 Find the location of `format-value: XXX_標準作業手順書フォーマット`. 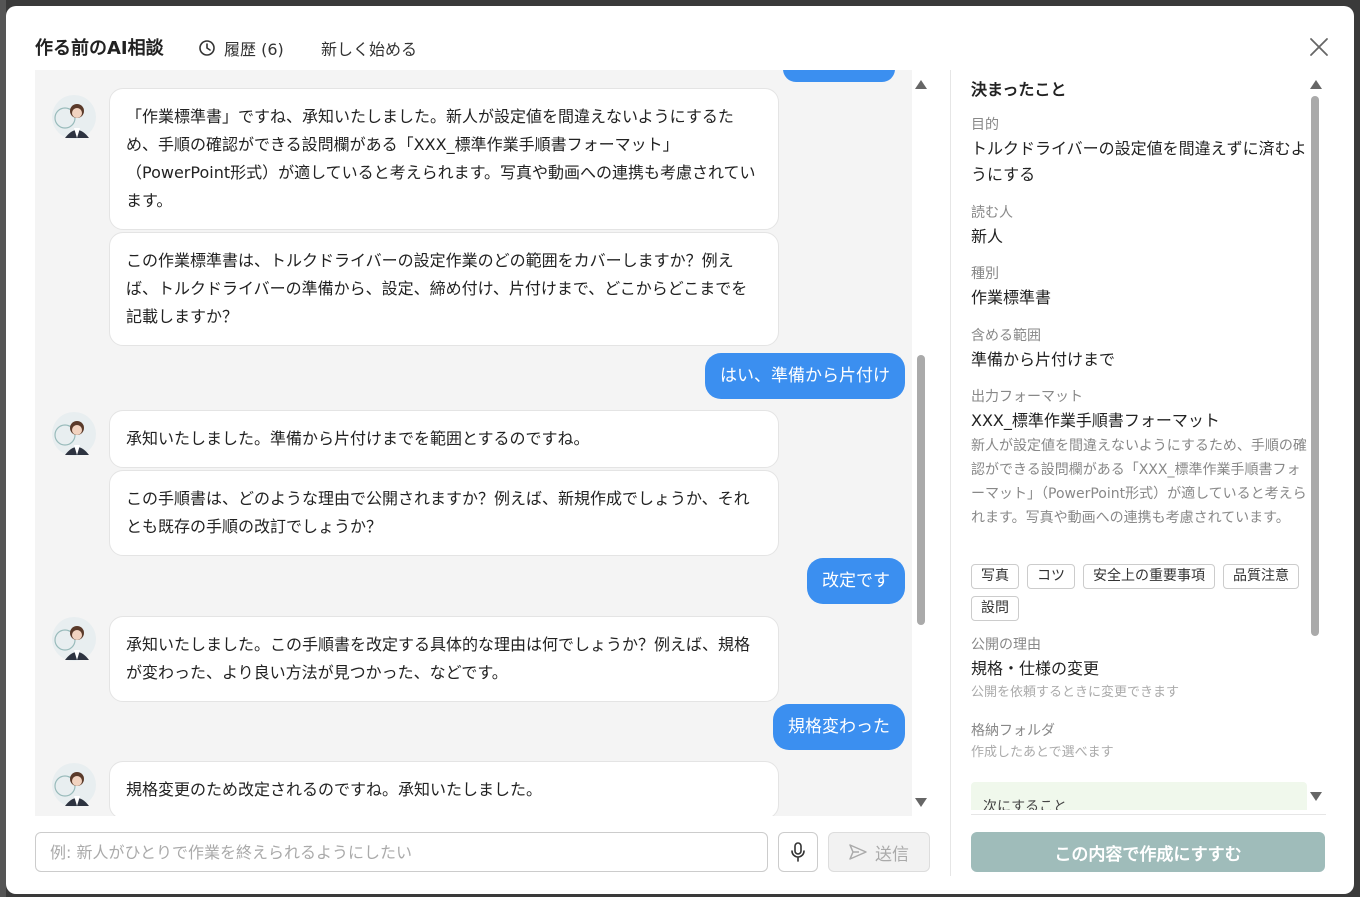

format-value: XXX_標準作業手順書フォーマット is located at coordinates (1095, 420).